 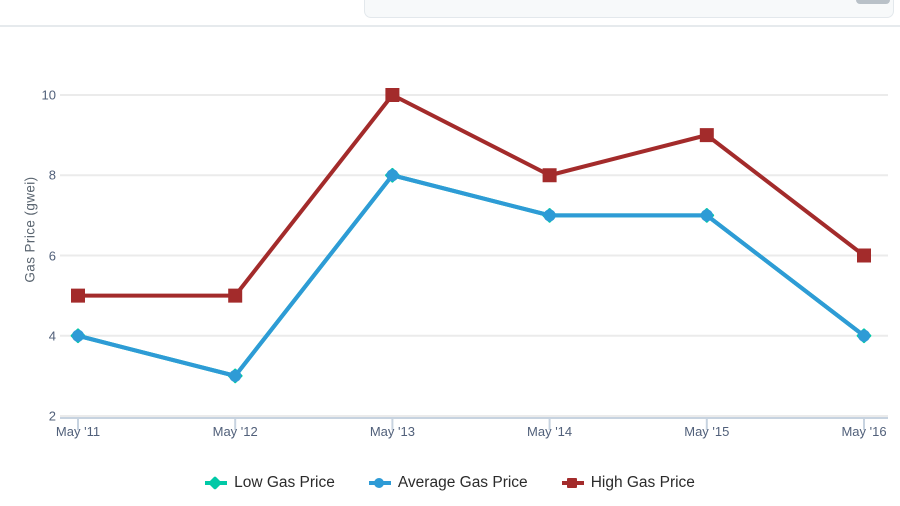 What do you see at coordinates (52, 416) in the screenshot?
I see `y-tick-label: 2` at bounding box center [52, 416].